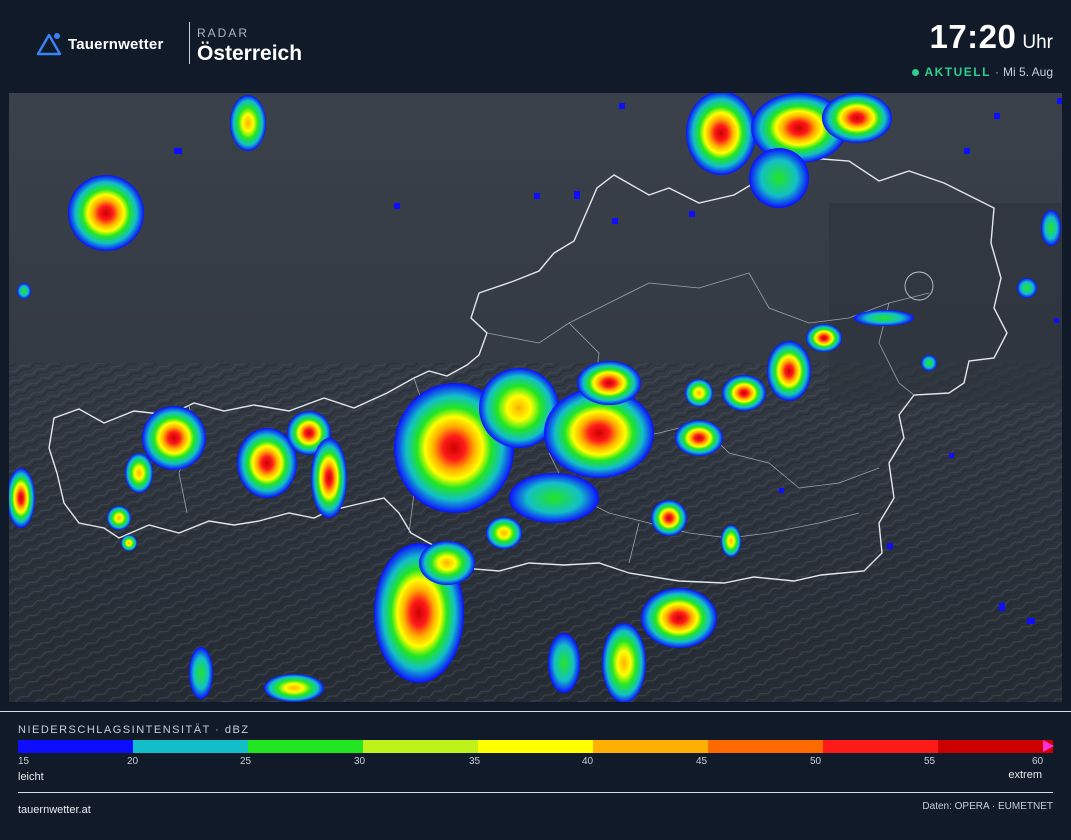 The width and height of the screenshot is (1071, 840). Describe the element at coordinates (246, 761) in the screenshot. I see `legend-tick: 25` at that location.